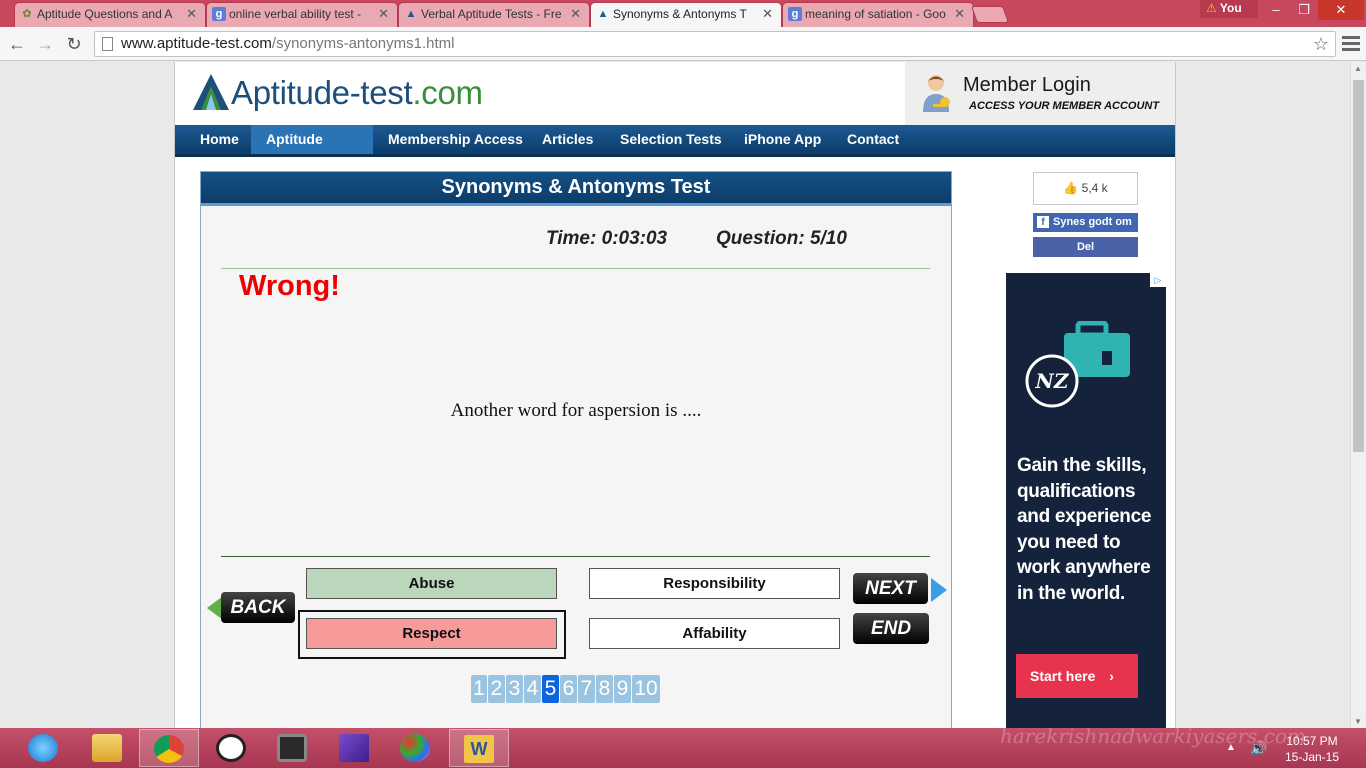 This screenshot has width=1366, height=768. I want to click on member-login-title: Member Login, so click(1027, 85).